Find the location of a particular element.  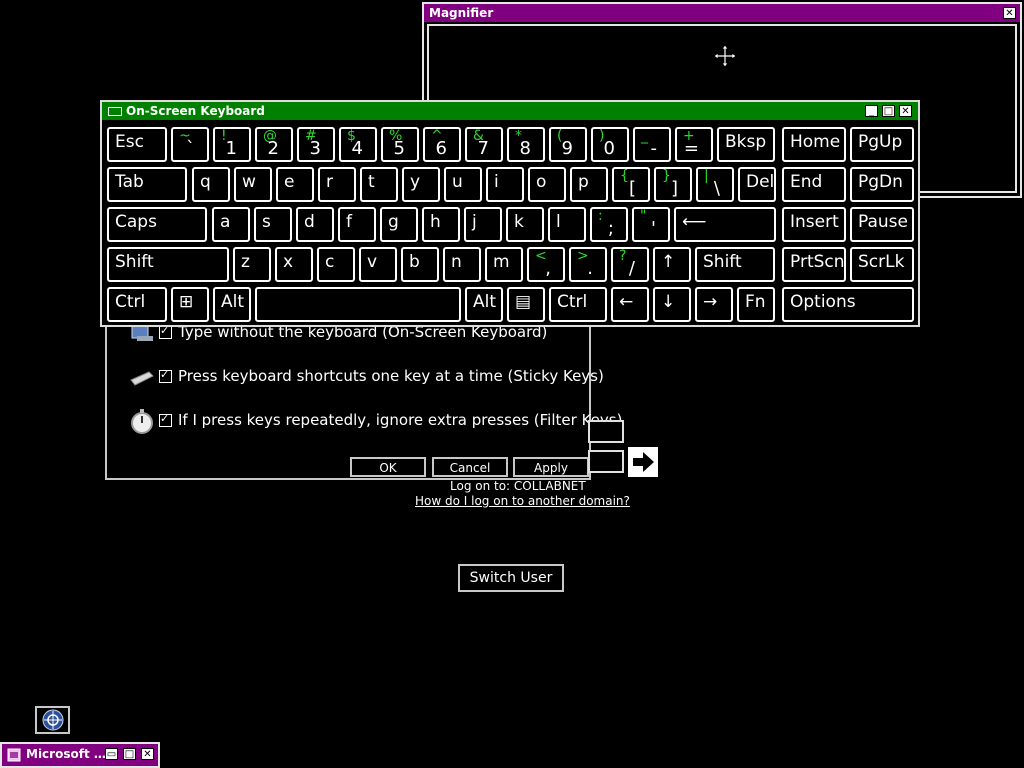

key-space is located at coordinates (358, 304).